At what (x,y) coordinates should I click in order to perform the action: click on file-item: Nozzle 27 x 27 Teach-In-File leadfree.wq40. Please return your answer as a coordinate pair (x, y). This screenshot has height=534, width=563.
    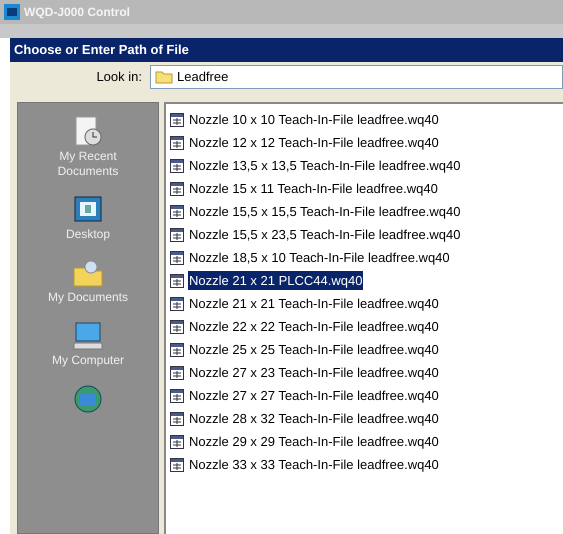
    Looking at the image, I should click on (314, 396).